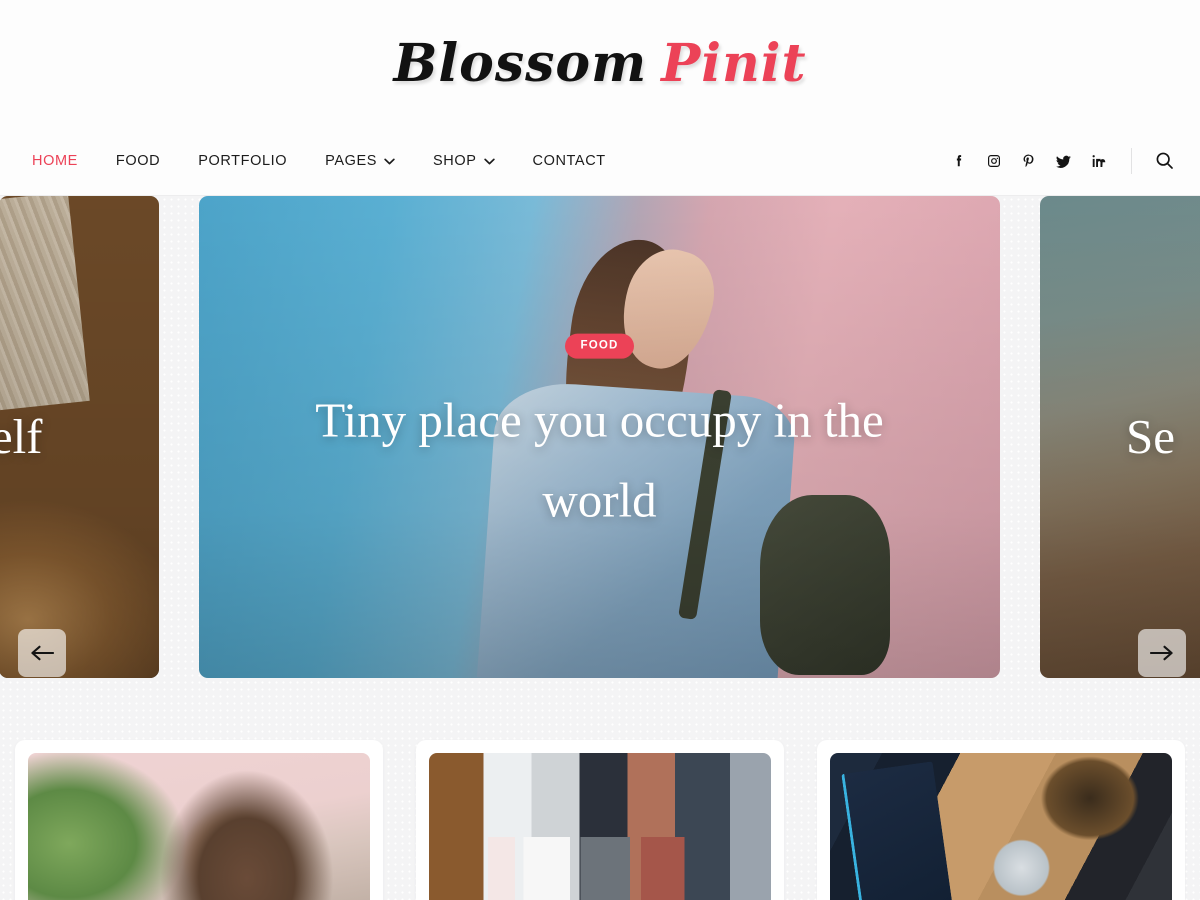  Describe the element at coordinates (1098, 161) in the screenshot. I see `linkedin-icon` at that location.